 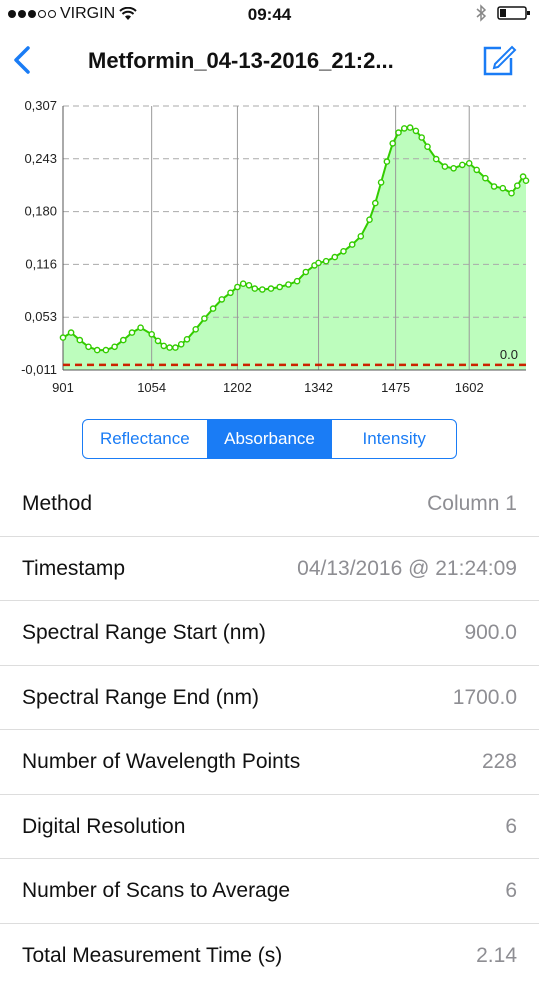 What do you see at coordinates (40, 316) in the screenshot?
I see `y-tick-label: 0,053` at bounding box center [40, 316].